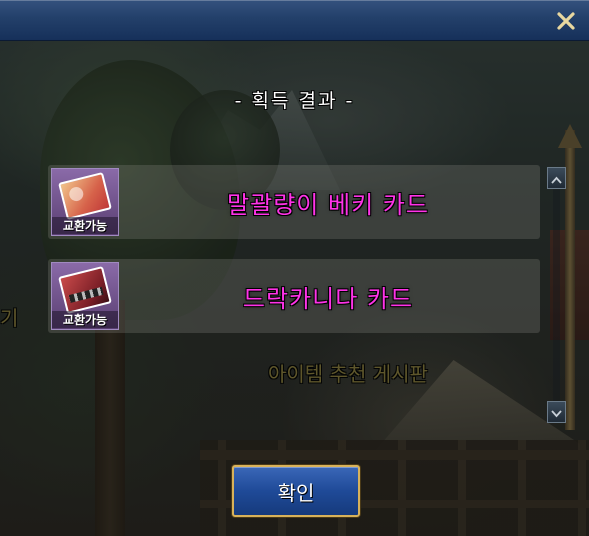  I want to click on result-scrollbar, so click(556, 295).